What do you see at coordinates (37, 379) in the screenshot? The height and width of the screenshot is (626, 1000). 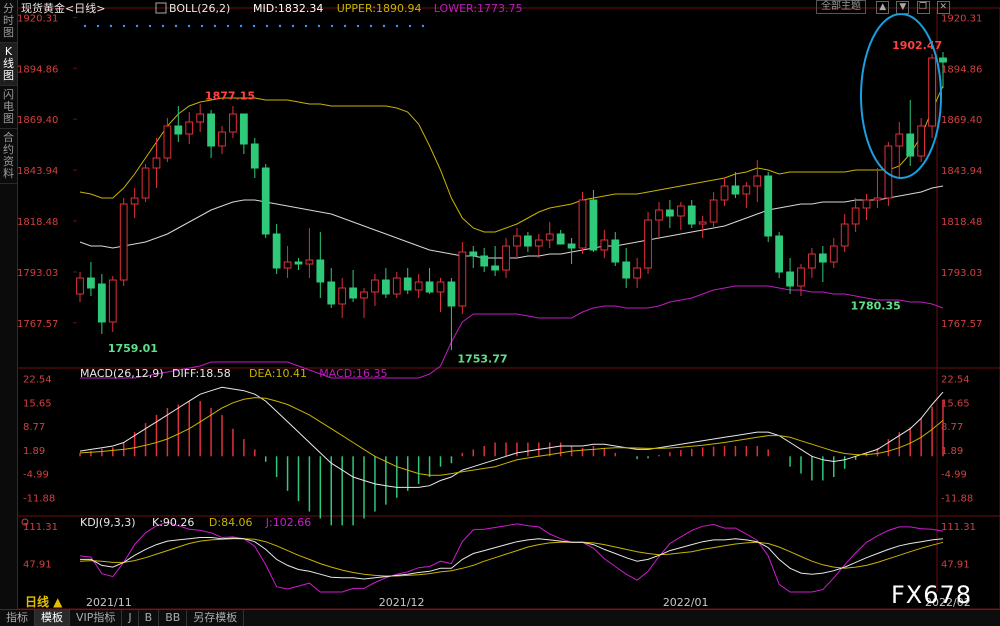 I see `macd-axis-tick-left: 22.54` at bounding box center [37, 379].